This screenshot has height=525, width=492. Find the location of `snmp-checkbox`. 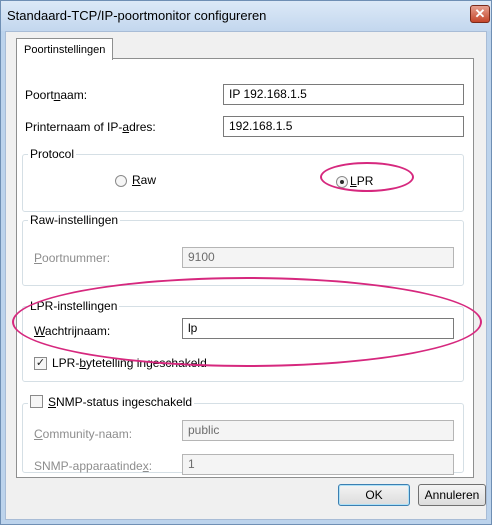

snmp-checkbox is located at coordinates (36, 401).